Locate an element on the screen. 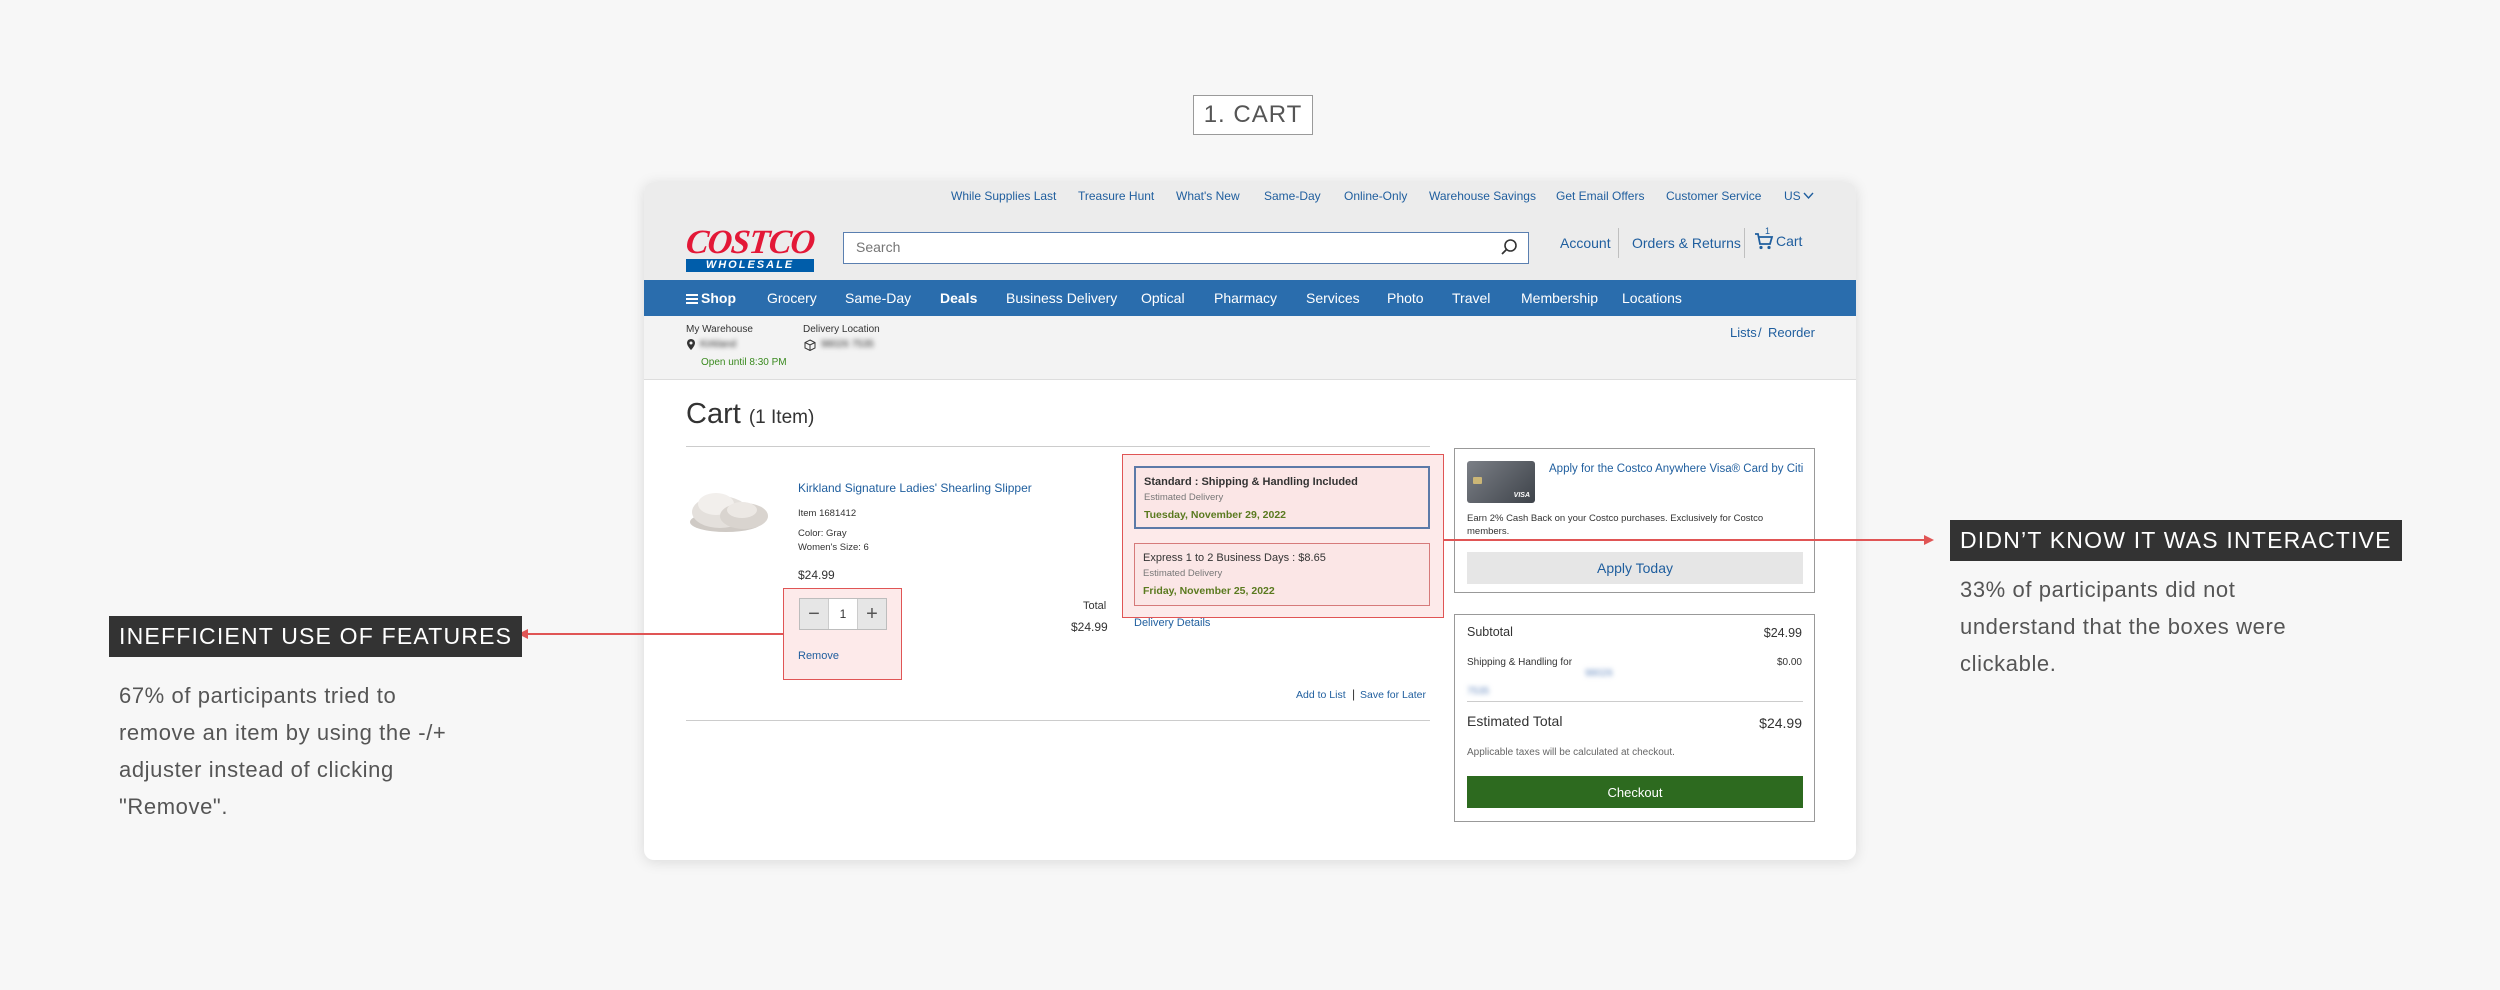  country-selector: US is located at coordinates (1799, 196).